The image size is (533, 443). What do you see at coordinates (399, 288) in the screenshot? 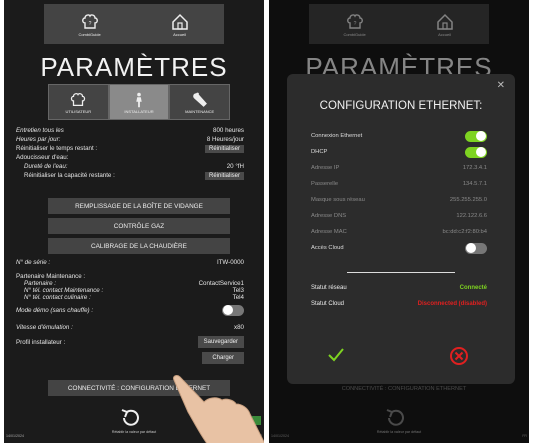
I see `status-row: Statut réseau Connecté` at bounding box center [399, 288].